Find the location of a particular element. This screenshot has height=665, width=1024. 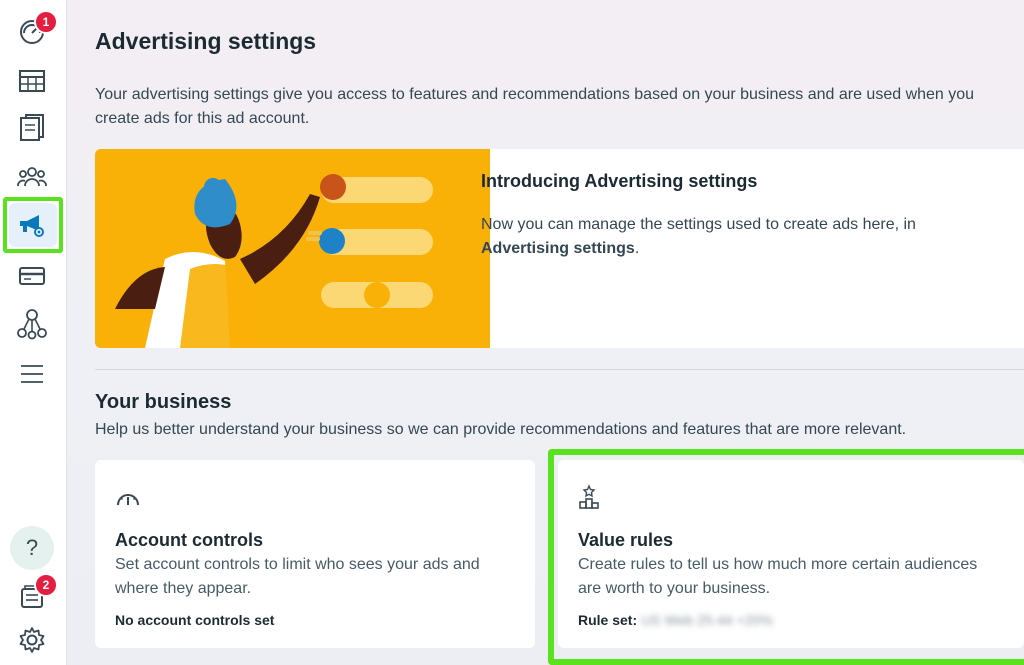

table-icon is located at coordinates (32, 81).